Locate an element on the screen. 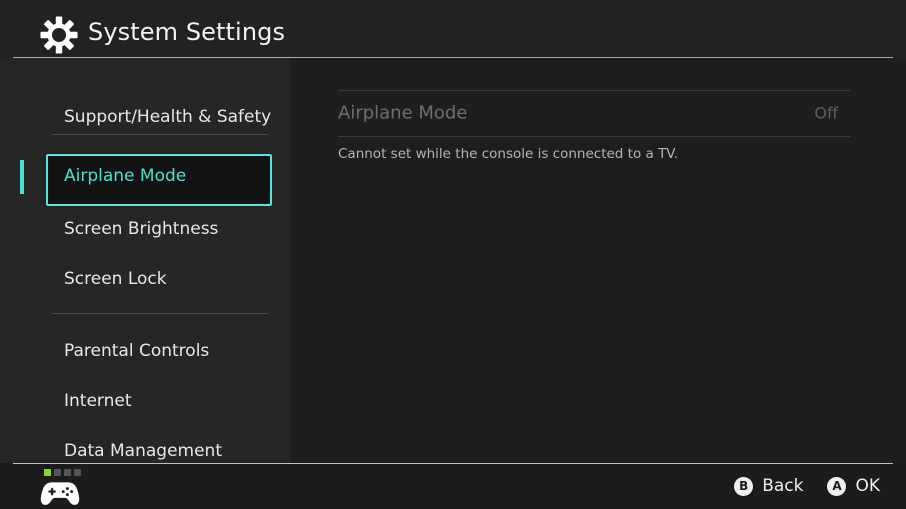 This screenshot has width=906, height=509. footer-actions: B Back A OK is located at coordinates (807, 486).